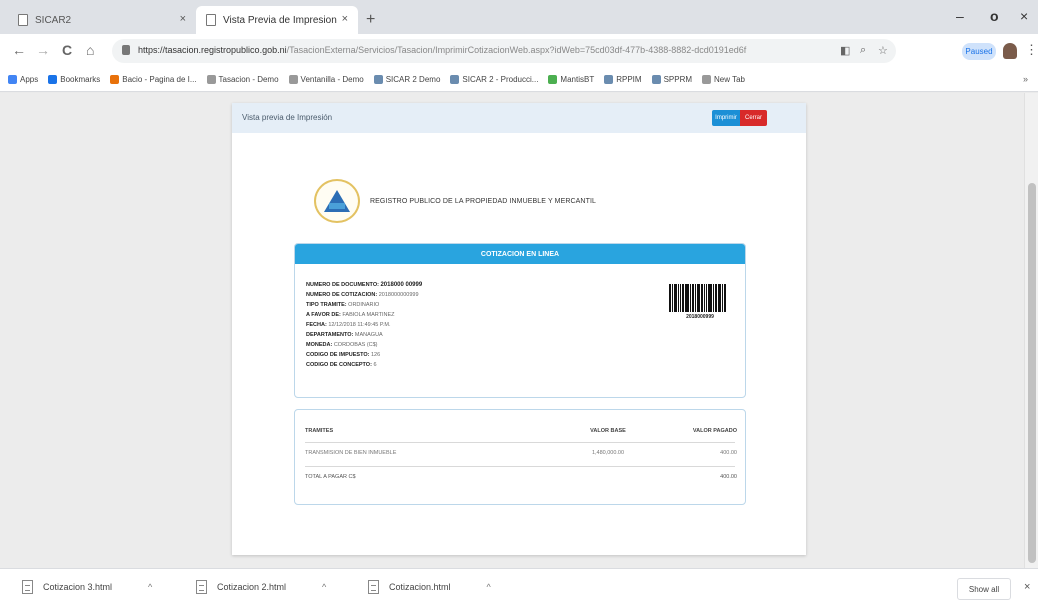 The image size is (1038, 607). Describe the element at coordinates (994, 16) in the screenshot. I see `maximize-icon: o` at that location.